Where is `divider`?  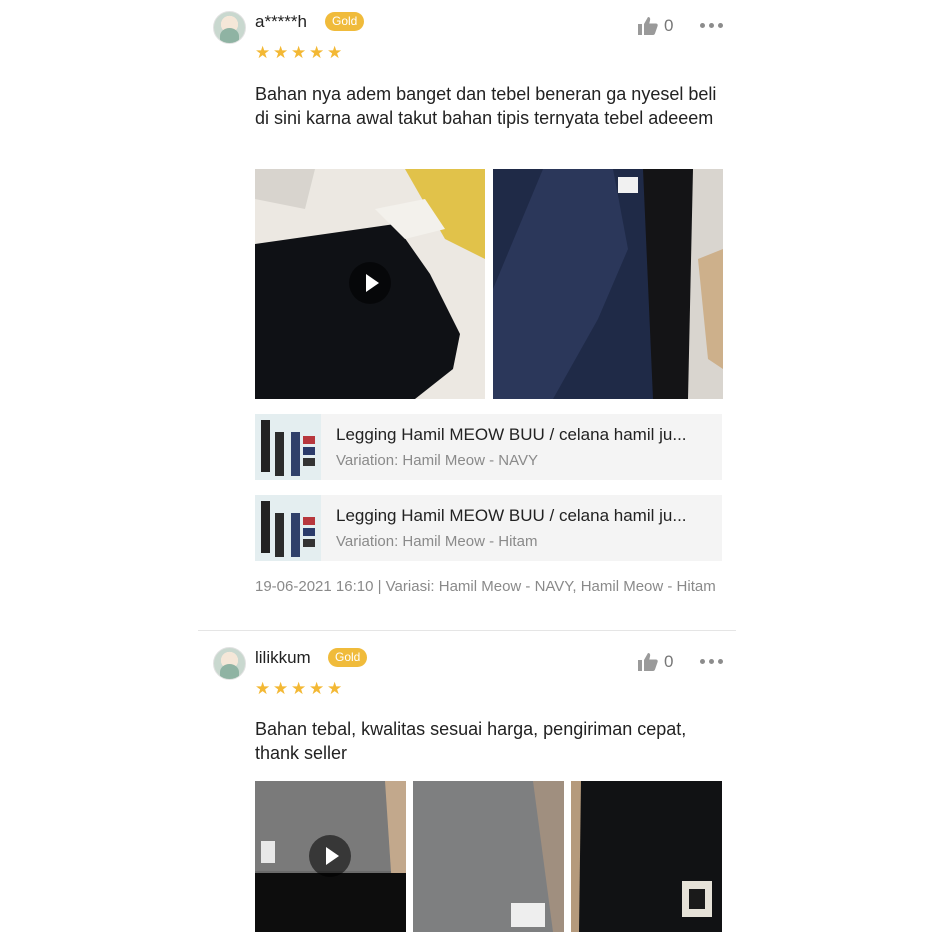 divider is located at coordinates (467, 630).